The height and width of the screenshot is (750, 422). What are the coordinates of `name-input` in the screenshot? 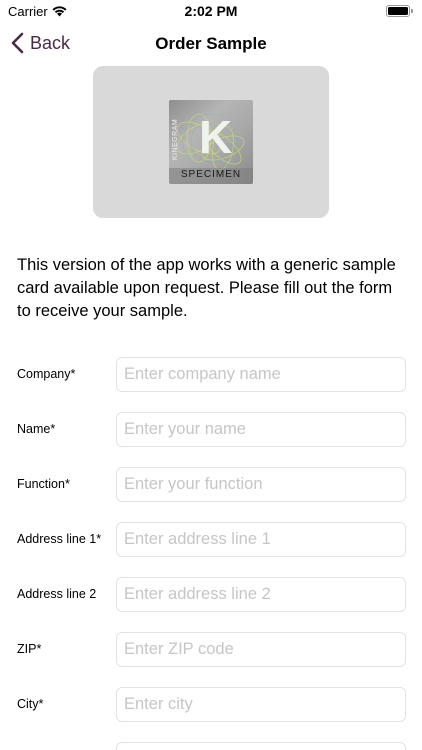 It's located at (261, 429).